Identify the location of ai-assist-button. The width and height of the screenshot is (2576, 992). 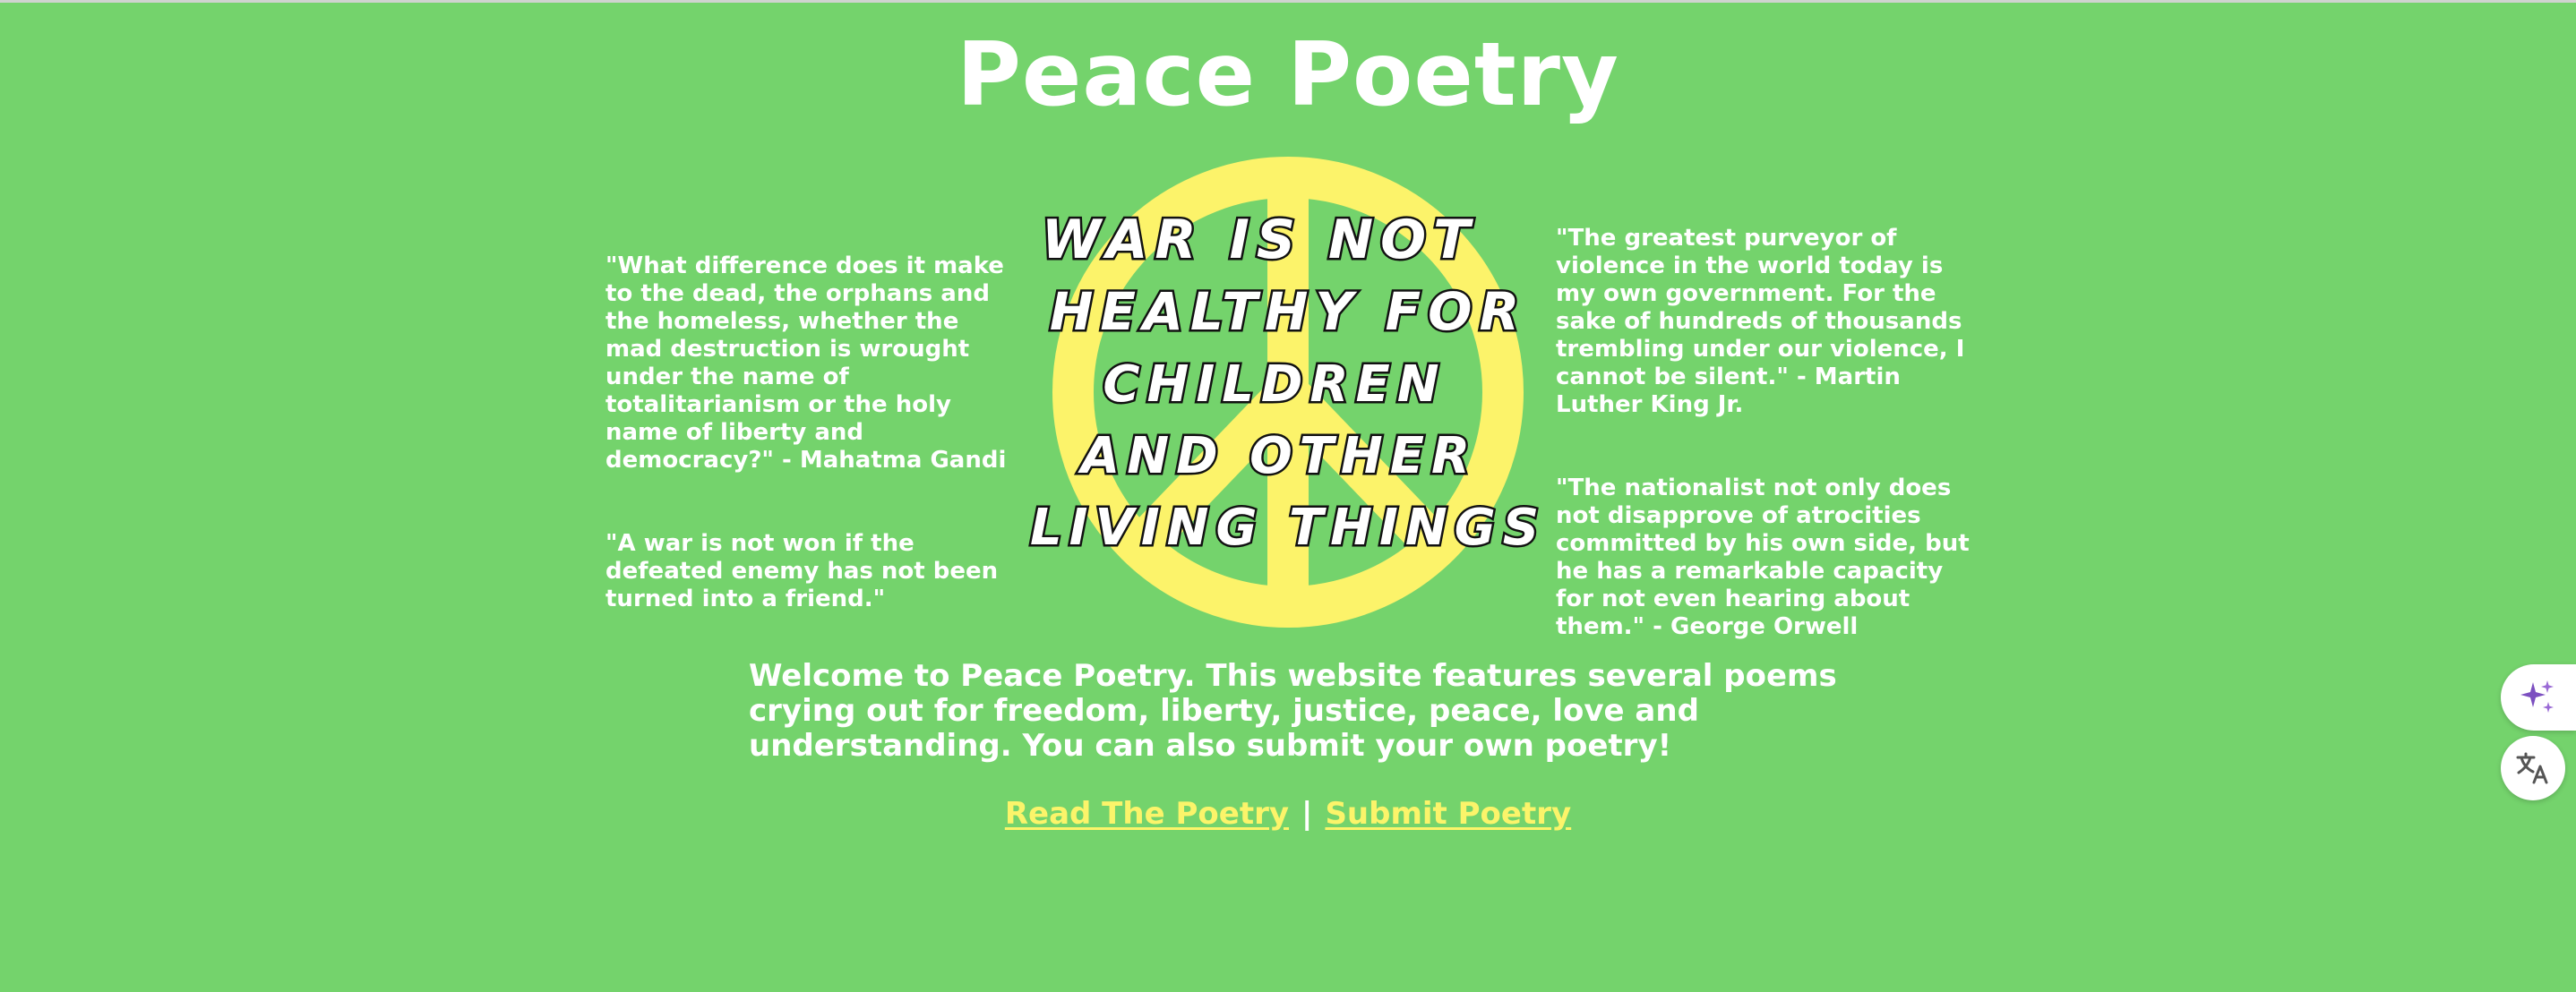
(2538, 697).